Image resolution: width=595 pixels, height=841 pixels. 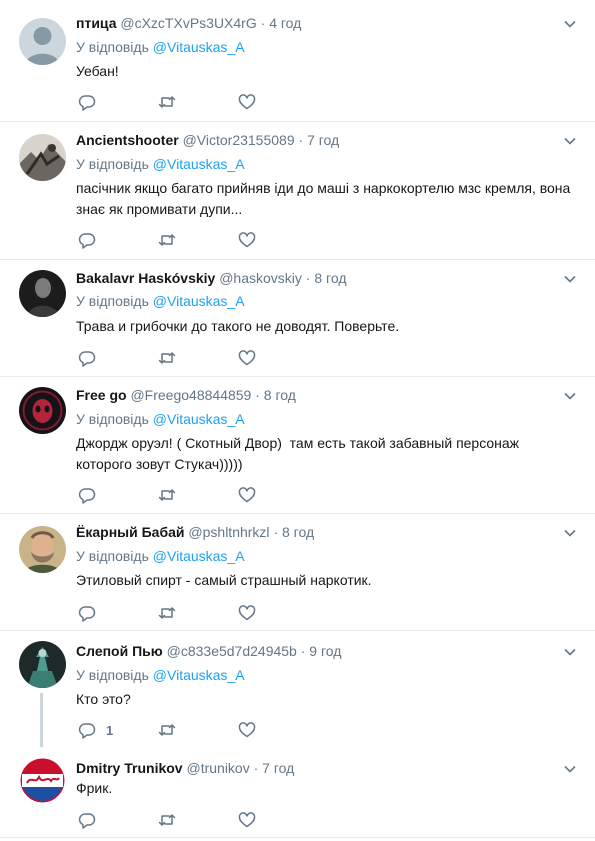 What do you see at coordinates (94, 788) in the screenshot?
I see `tweet-text-line: Фрик.` at bounding box center [94, 788].